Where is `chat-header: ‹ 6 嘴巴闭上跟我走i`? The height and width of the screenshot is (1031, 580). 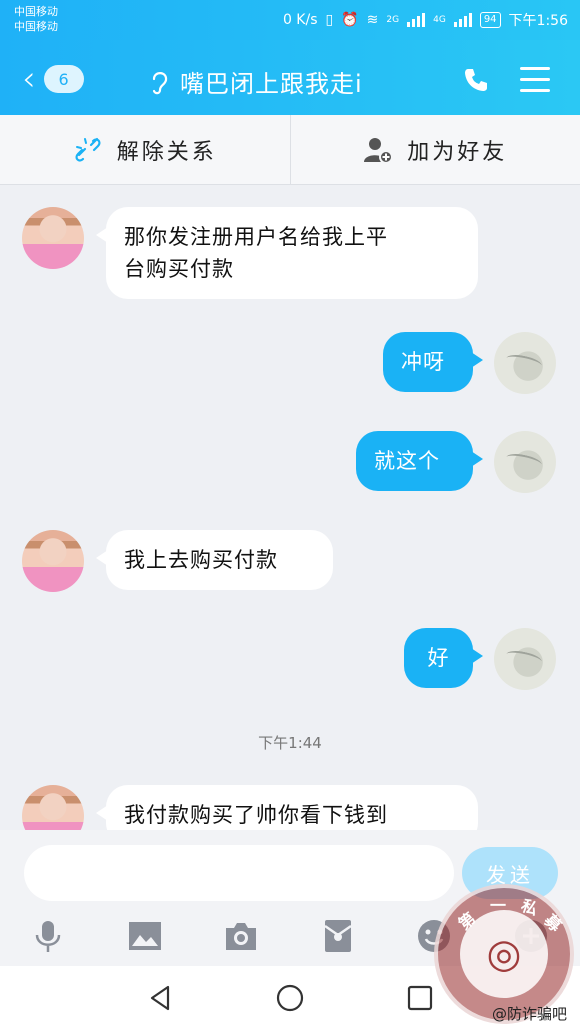 chat-header: ‹ 6 嘴巴闭上跟我走i is located at coordinates (290, 77).